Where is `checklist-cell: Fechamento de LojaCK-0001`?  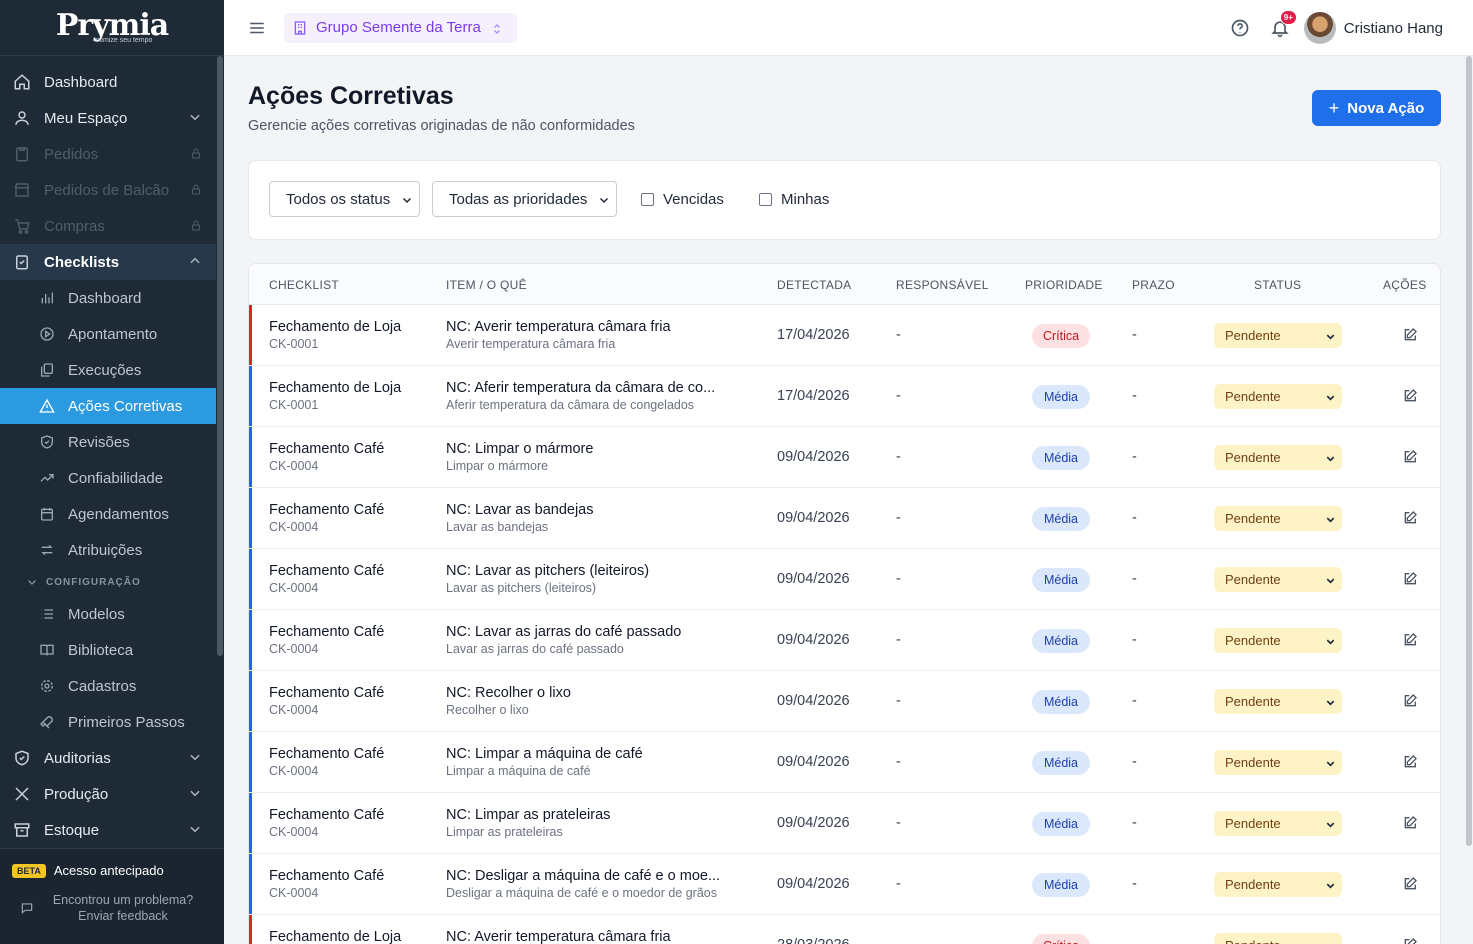
checklist-cell: Fechamento de LojaCK-0001 is located at coordinates (335, 936).